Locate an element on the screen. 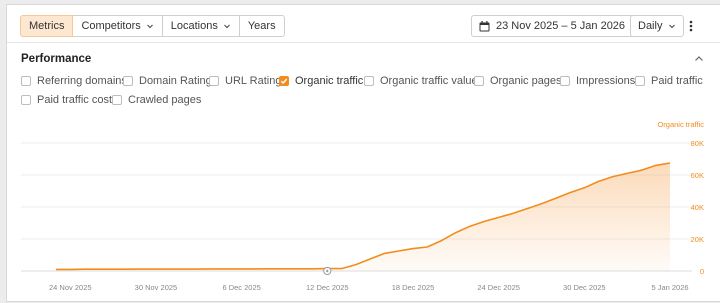  y-tick-label: 40K is located at coordinates (697, 207).